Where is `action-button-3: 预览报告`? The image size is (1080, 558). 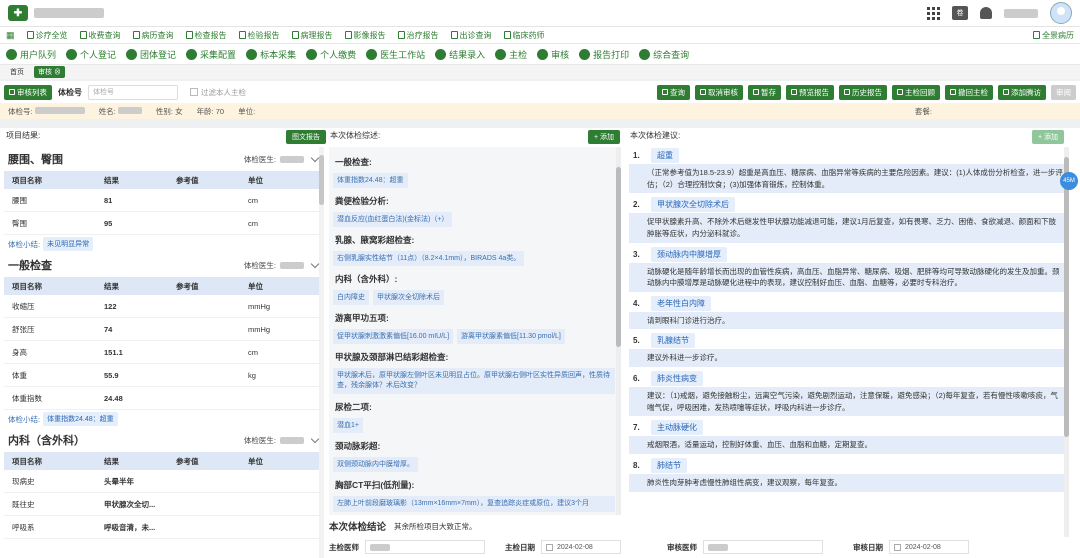 action-button-3: 预览报告 is located at coordinates (810, 92).